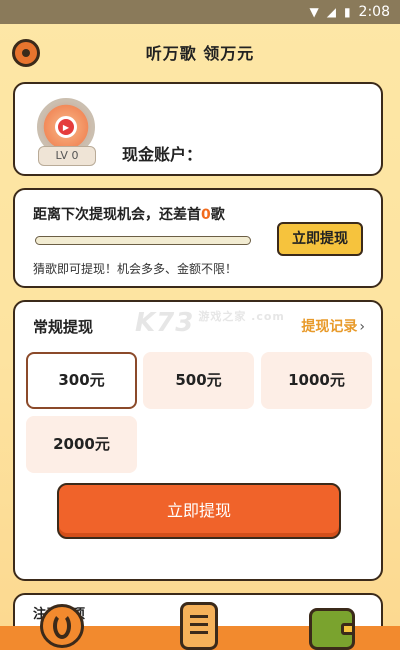 Image resolution: width=400 pixels, height=650 pixels. I want to click on cash-account-label: 现金账户：, so click(162, 154).